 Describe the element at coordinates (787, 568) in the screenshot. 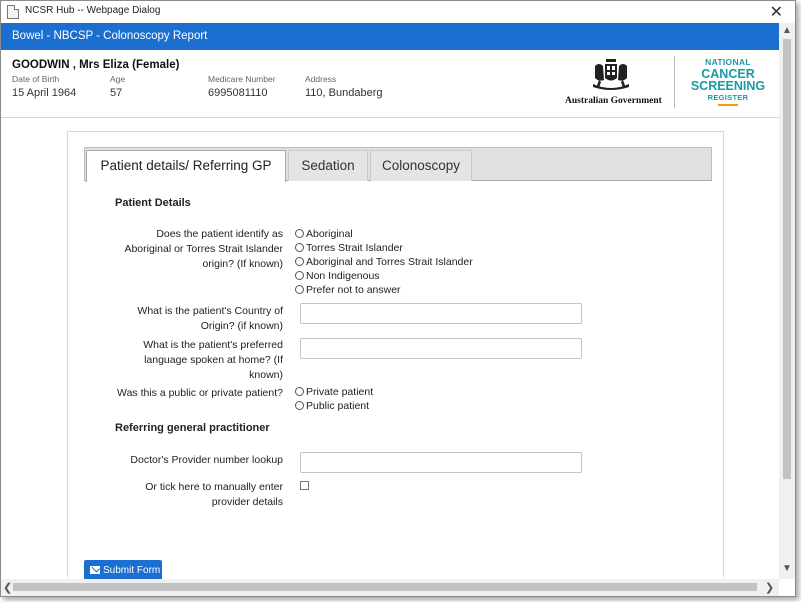

I see `scroll-down-icon: ▼` at that location.